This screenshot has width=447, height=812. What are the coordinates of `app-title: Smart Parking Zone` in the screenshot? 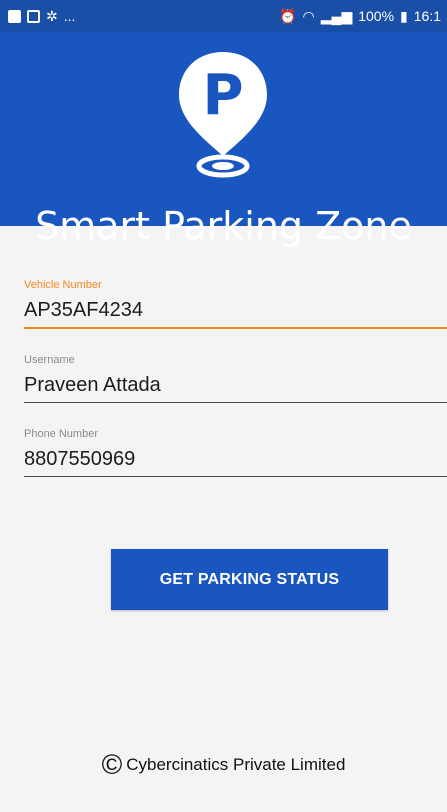 It's located at (223, 226).